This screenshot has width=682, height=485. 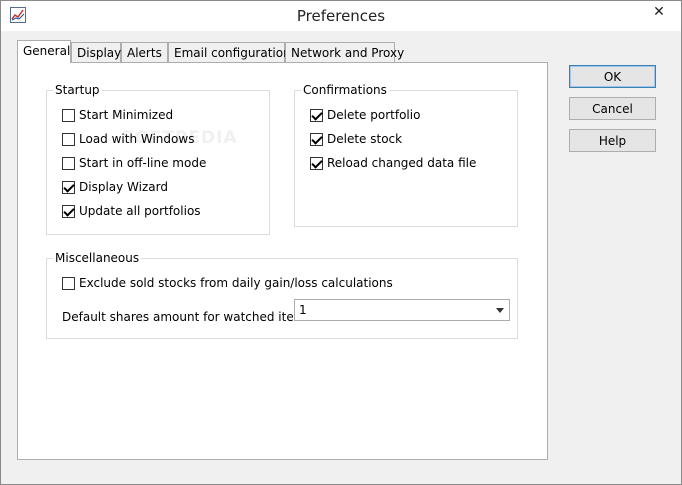 I want to click on checkbox-label: Start Minimized, so click(x=126, y=115).